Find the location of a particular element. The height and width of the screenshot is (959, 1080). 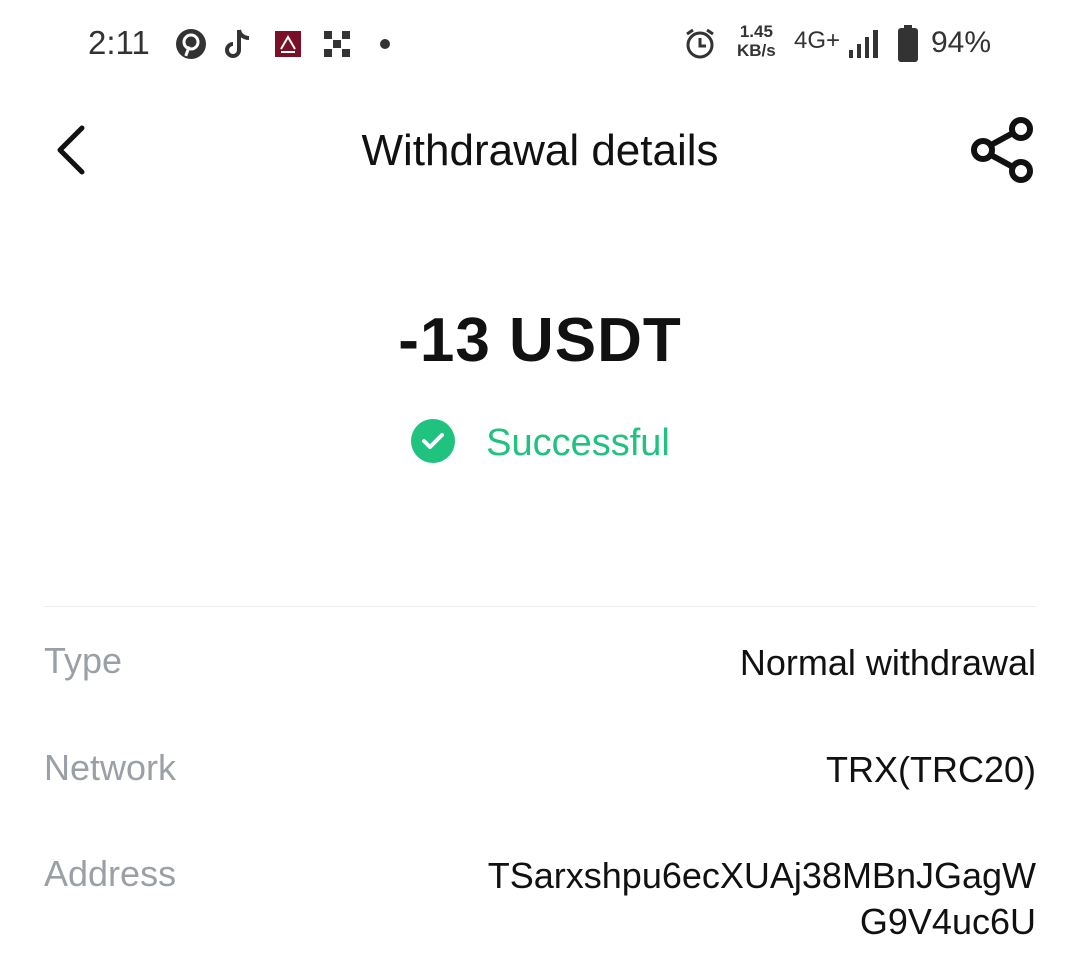

withdrawal-amount: -13 USDT is located at coordinates (540, 340).